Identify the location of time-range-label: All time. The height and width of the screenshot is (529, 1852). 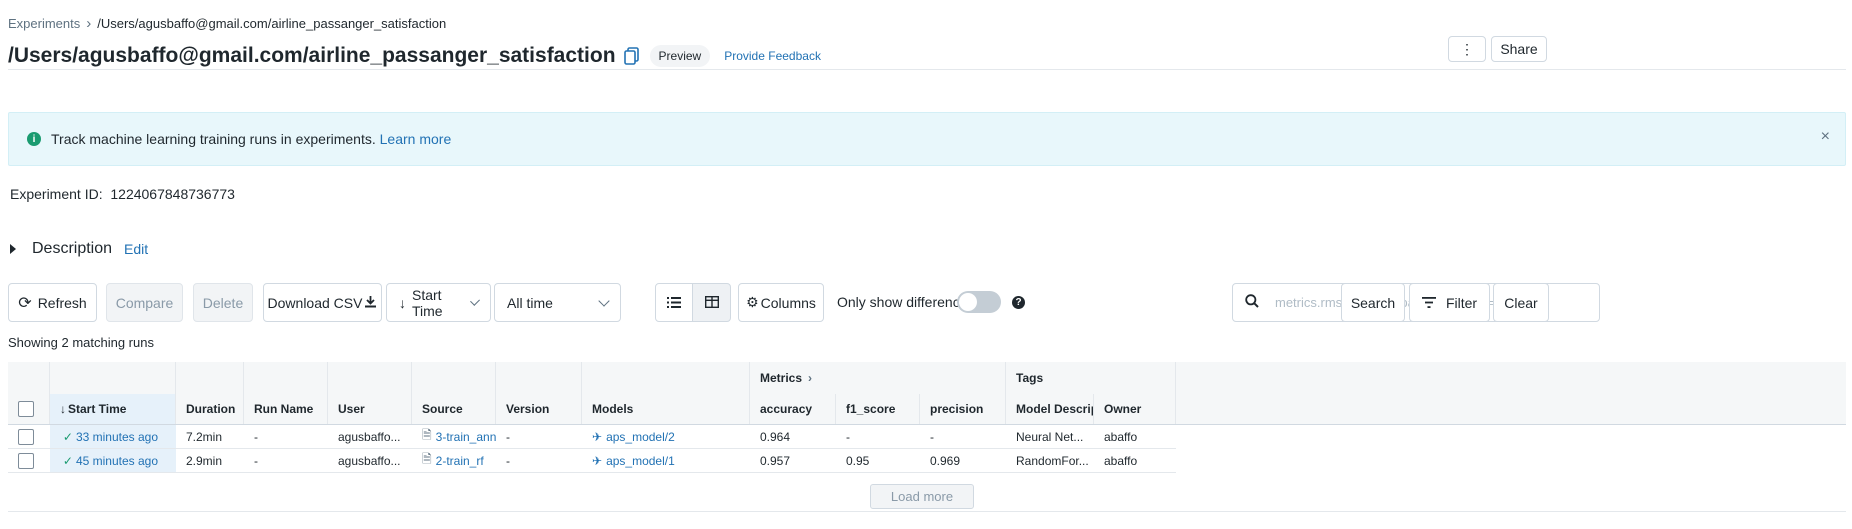
(530, 302).